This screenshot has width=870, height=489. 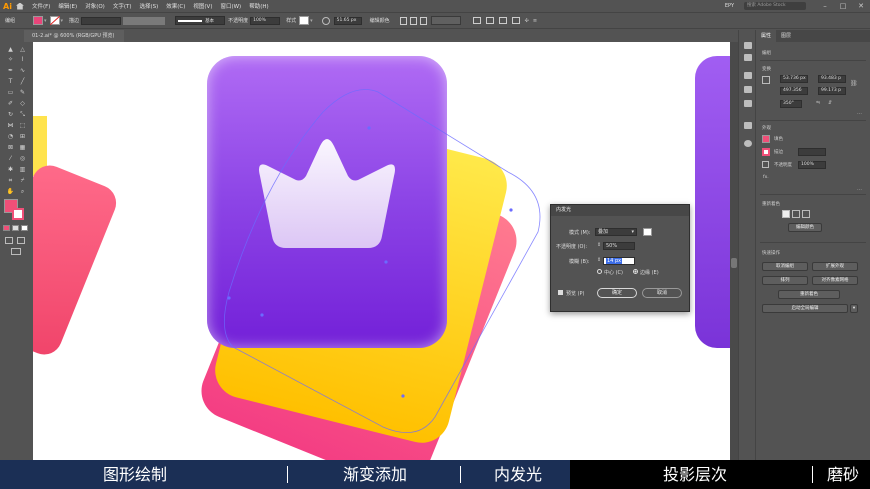 What do you see at coordinates (10, 158) in the screenshot?
I see `eyedropper-tool-icon: ⁄` at bounding box center [10, 158].